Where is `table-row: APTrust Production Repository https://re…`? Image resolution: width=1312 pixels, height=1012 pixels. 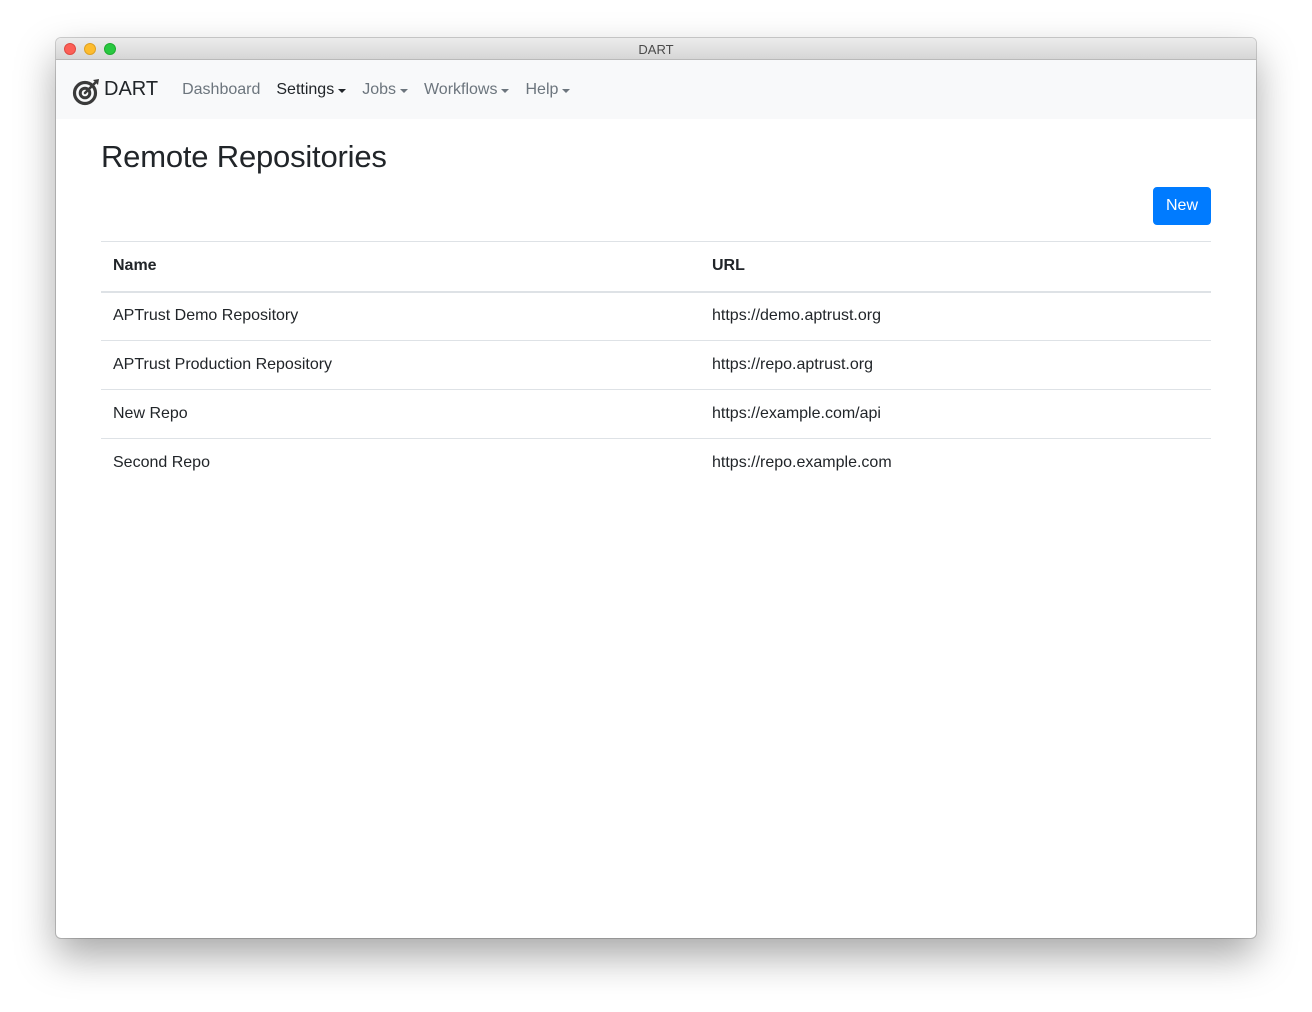 table-row: APTrust Production Repository https://re… is located at coordinates (656, 365).